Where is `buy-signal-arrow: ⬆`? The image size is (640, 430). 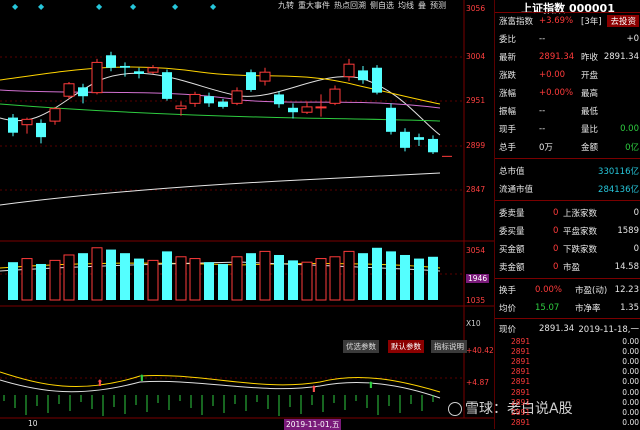
buy-signal-arrow: ⬆ is located at coordinates (314, 390).